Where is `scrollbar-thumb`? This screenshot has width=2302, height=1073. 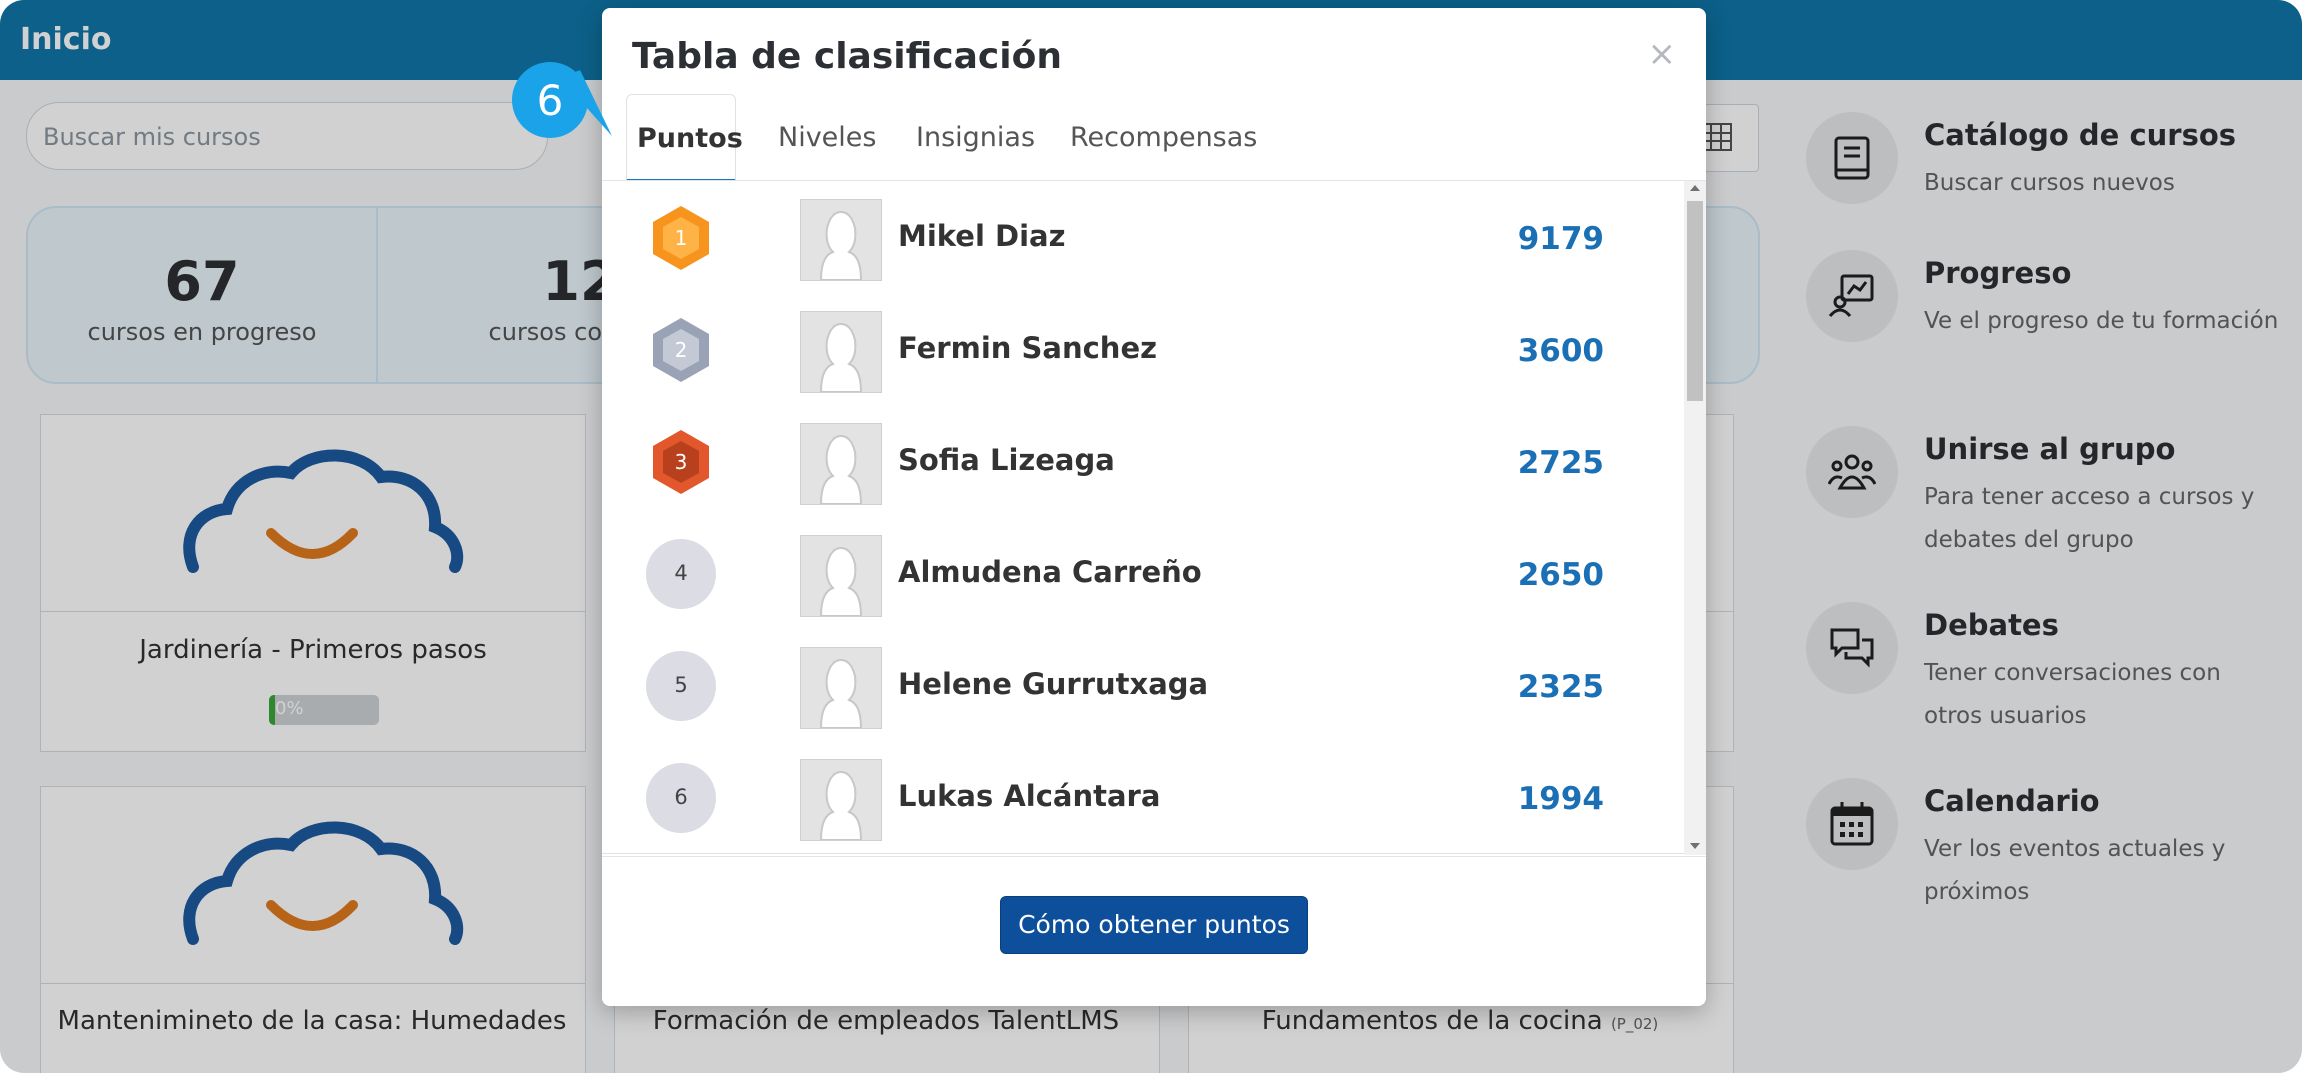
scrollbar-thumb is located at coordinates (1695, 301).